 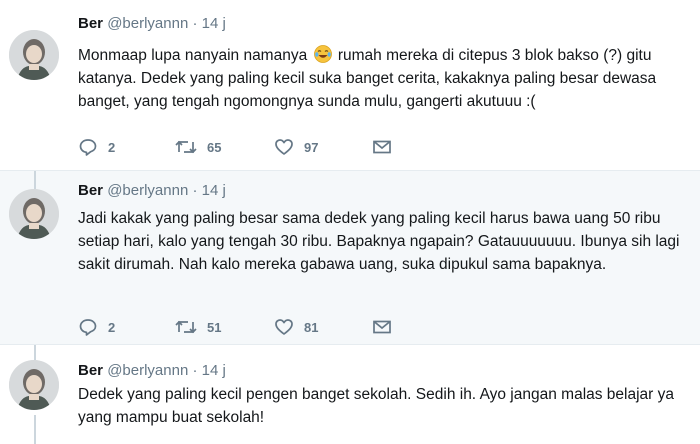 I want to click on like-button: 81, so click(x=296, y=327).